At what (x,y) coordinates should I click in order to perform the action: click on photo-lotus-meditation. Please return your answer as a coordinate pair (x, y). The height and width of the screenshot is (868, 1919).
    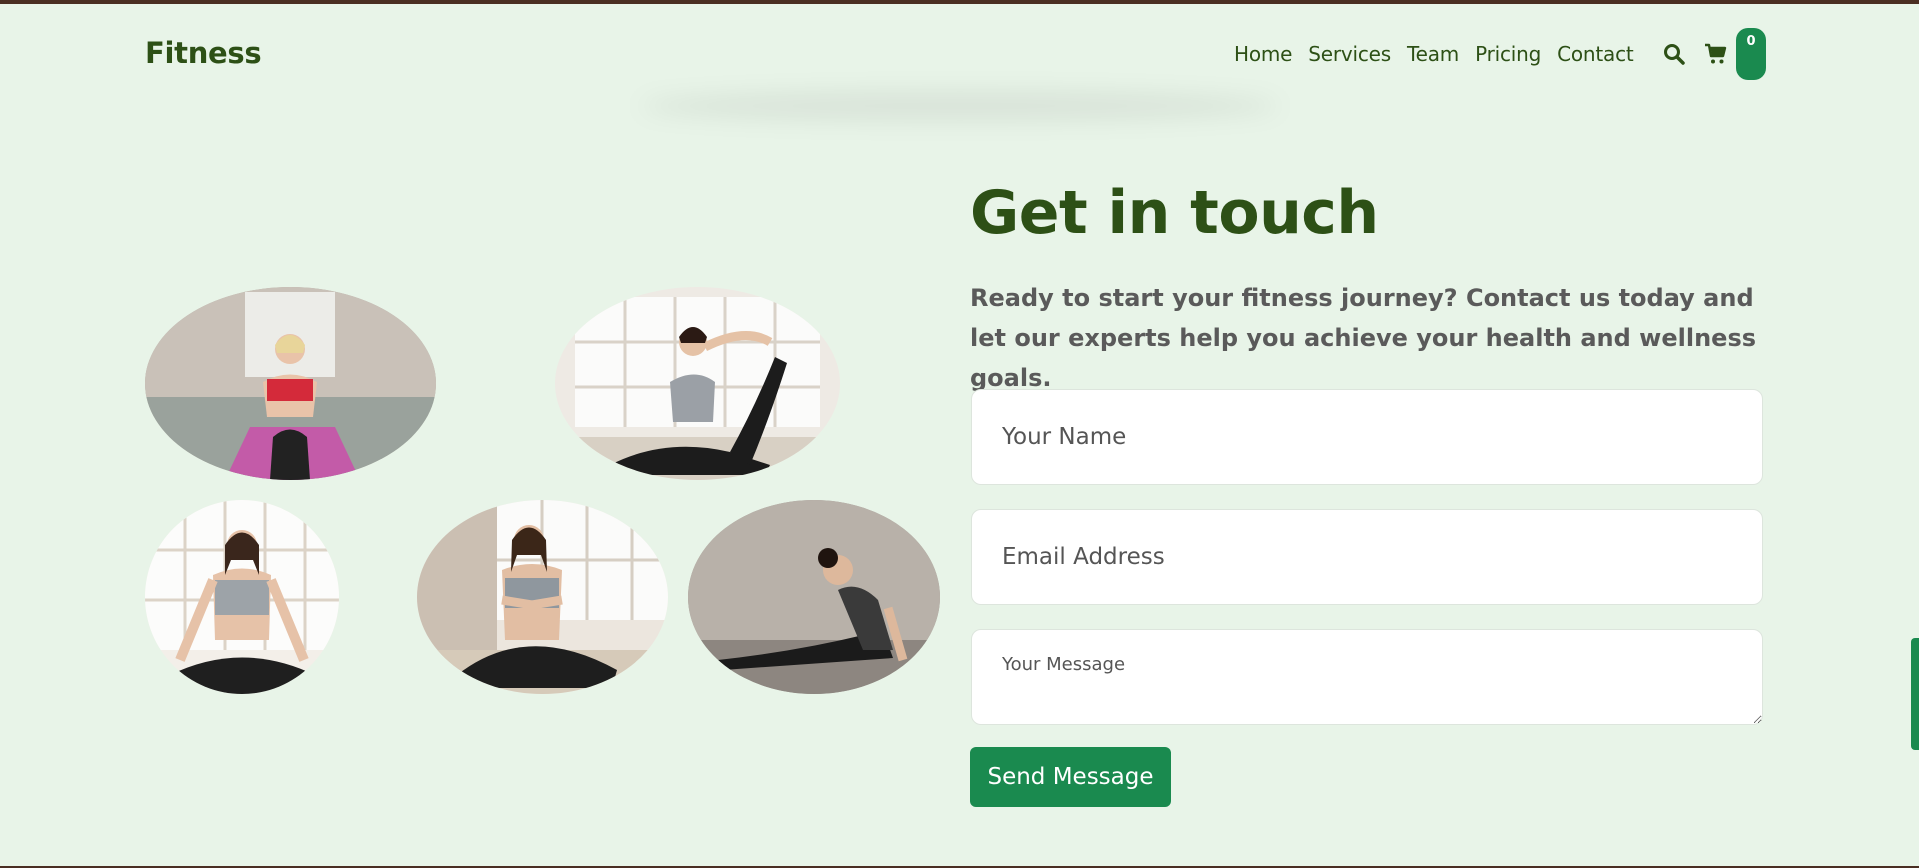
    Looking at the image, I should click on (242, 597).